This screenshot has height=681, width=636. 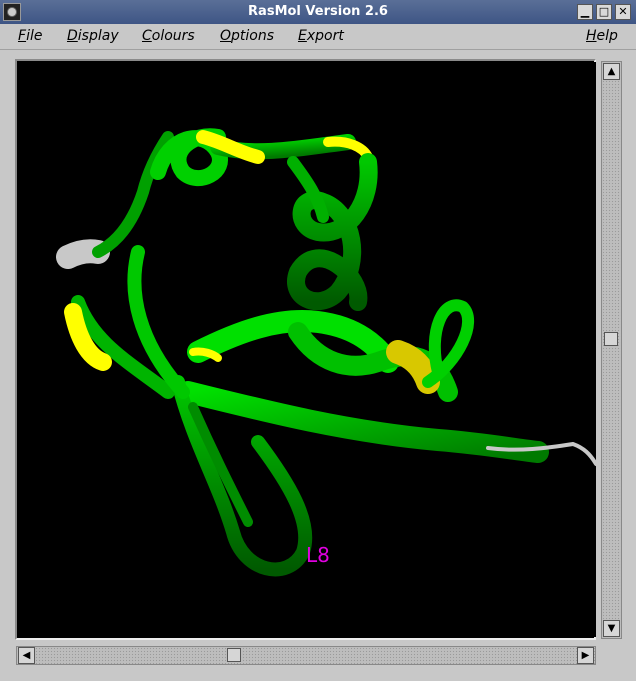 What do you see at coordinates (168, 36) in the screenshot?
I see `menu-colours: Colours` at bounding box center [168, 36].